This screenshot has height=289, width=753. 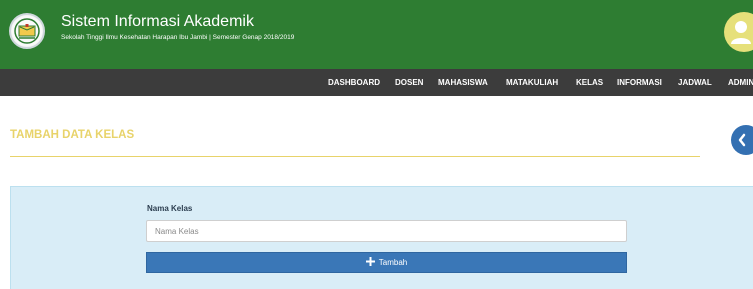 What do you see at coordinates (639, 82) in the screenshot?
I see `nav-informasi: INFORMASI` at bounding box center [639, 82].